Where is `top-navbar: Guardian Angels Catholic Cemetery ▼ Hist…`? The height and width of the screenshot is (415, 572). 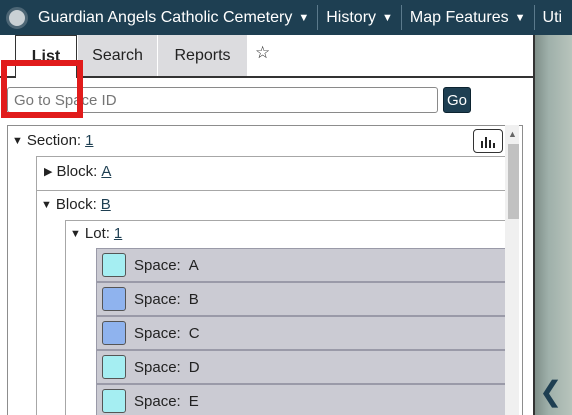 top-navbar: Guardian Angels Catholic Cemetery ▼ Hist… is located at coordinates (286, 17).